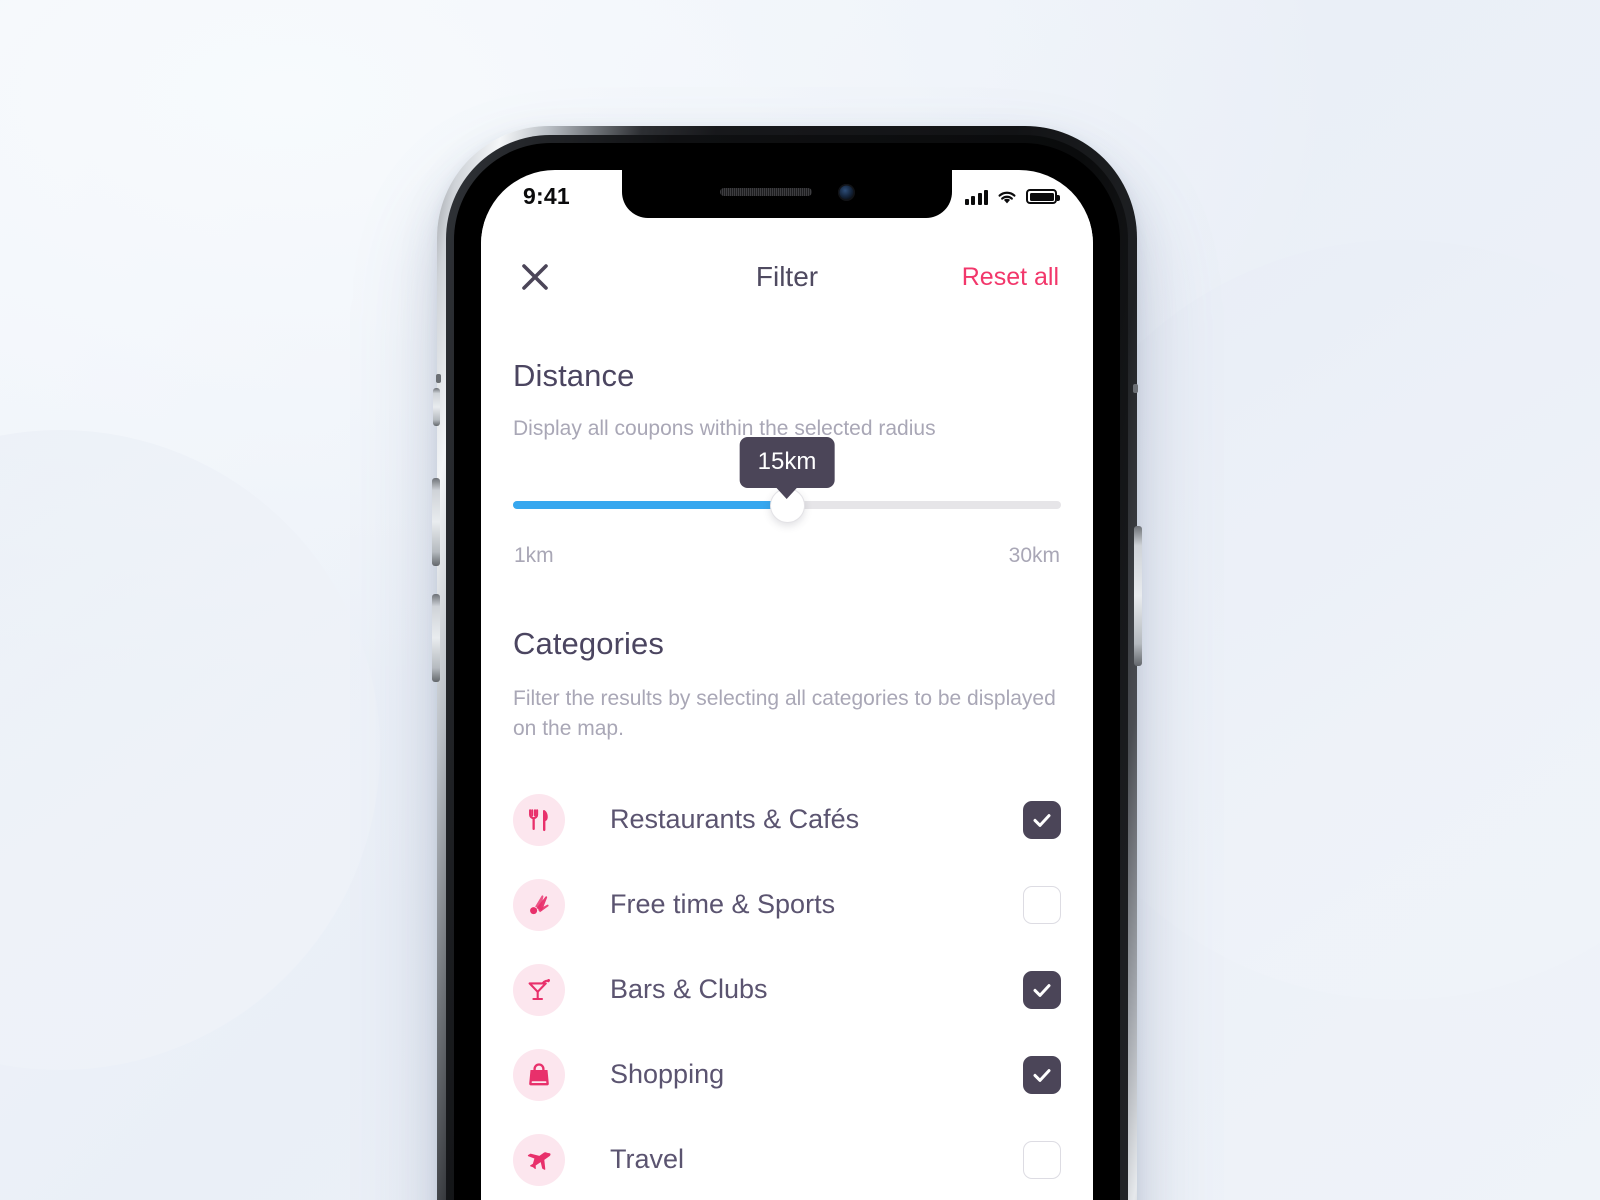  I want to click on slider-min-label: 1km, so click(534, 555).